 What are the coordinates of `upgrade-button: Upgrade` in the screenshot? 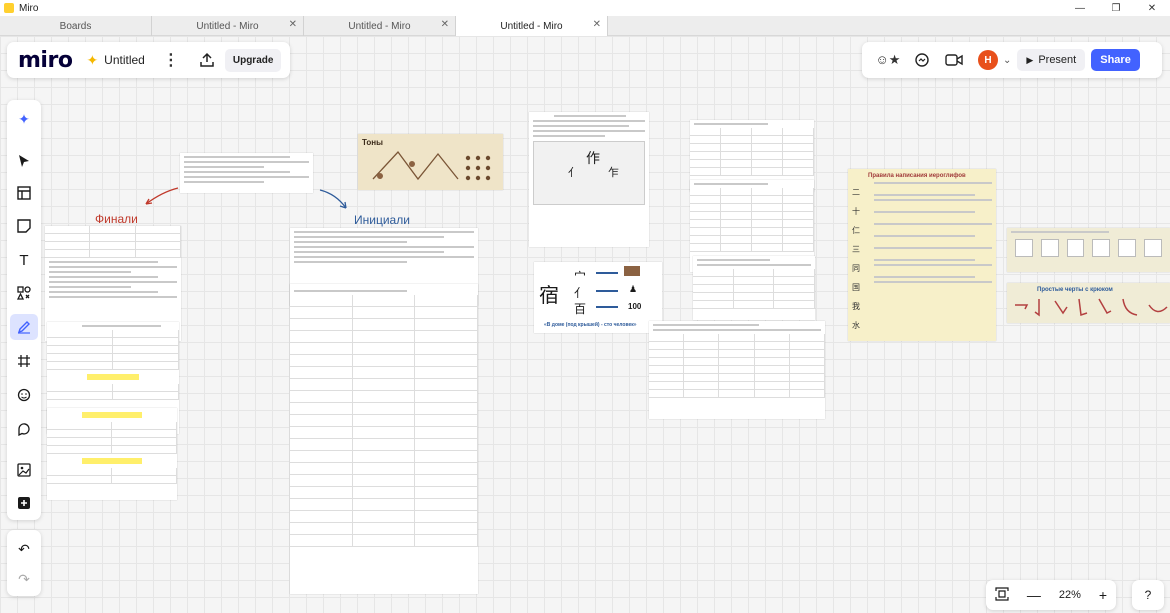 It's located at (253, 60).